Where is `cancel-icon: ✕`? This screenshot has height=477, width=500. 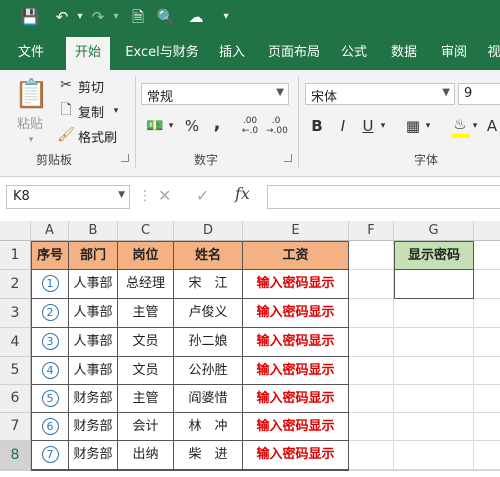
cancel-icon: ✕ is located at coordinates (164, 195).